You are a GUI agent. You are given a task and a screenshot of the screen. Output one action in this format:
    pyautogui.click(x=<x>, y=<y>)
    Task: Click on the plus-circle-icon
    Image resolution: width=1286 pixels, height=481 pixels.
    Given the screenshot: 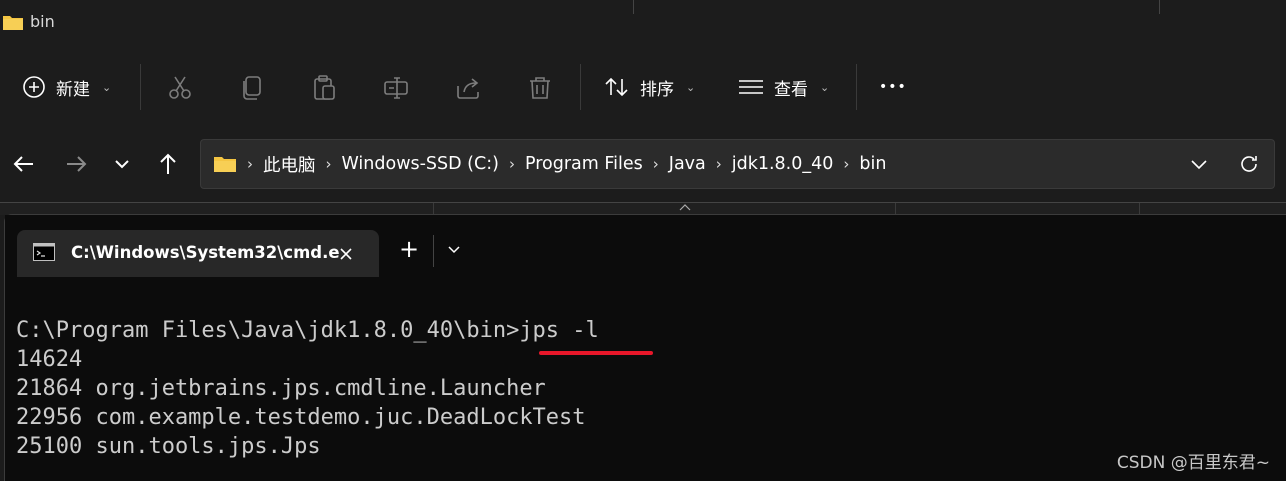 What is the action you would take?
    pyautogui.click(x=34, y=87)
    